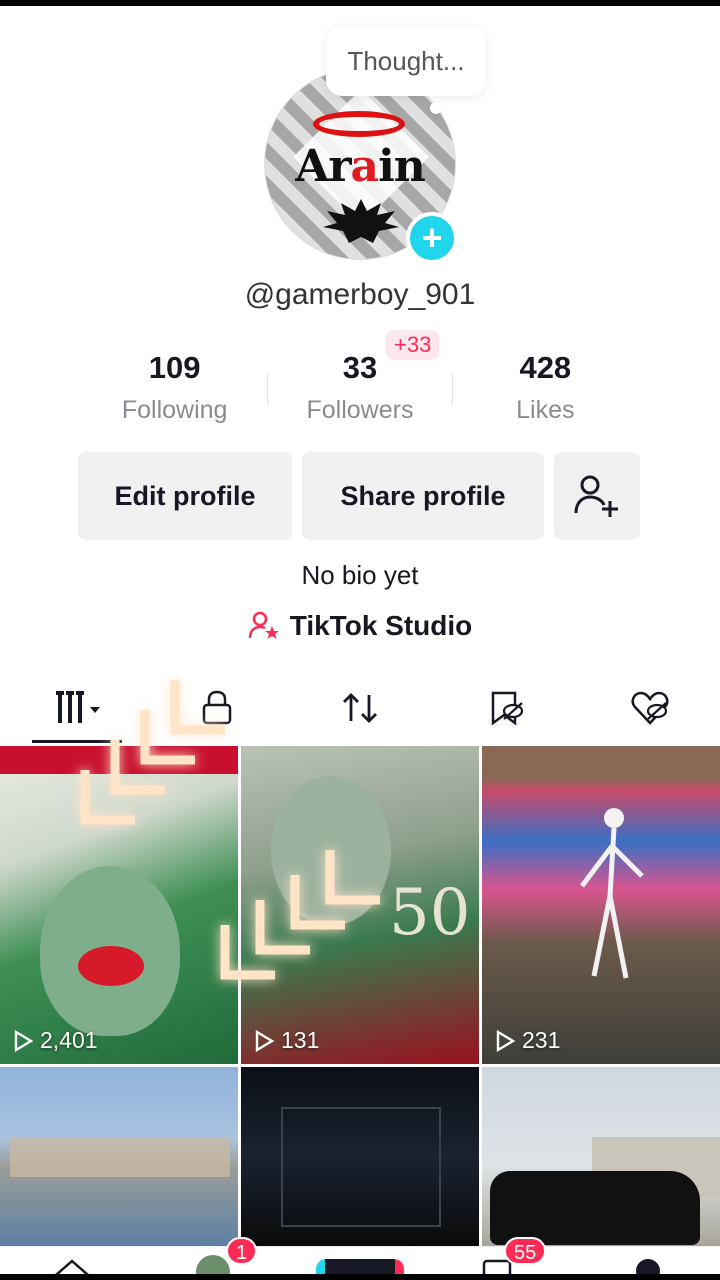 The height and width of the screenshot is (1280, 720). I want to click on share-profile-button: Share profile, so click(423, 496).